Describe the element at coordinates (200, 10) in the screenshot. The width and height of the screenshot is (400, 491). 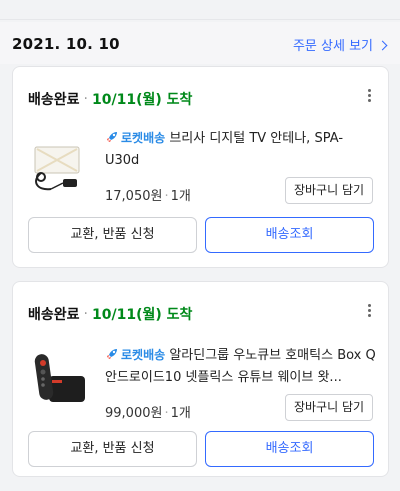
I see `top-strip` at that location.